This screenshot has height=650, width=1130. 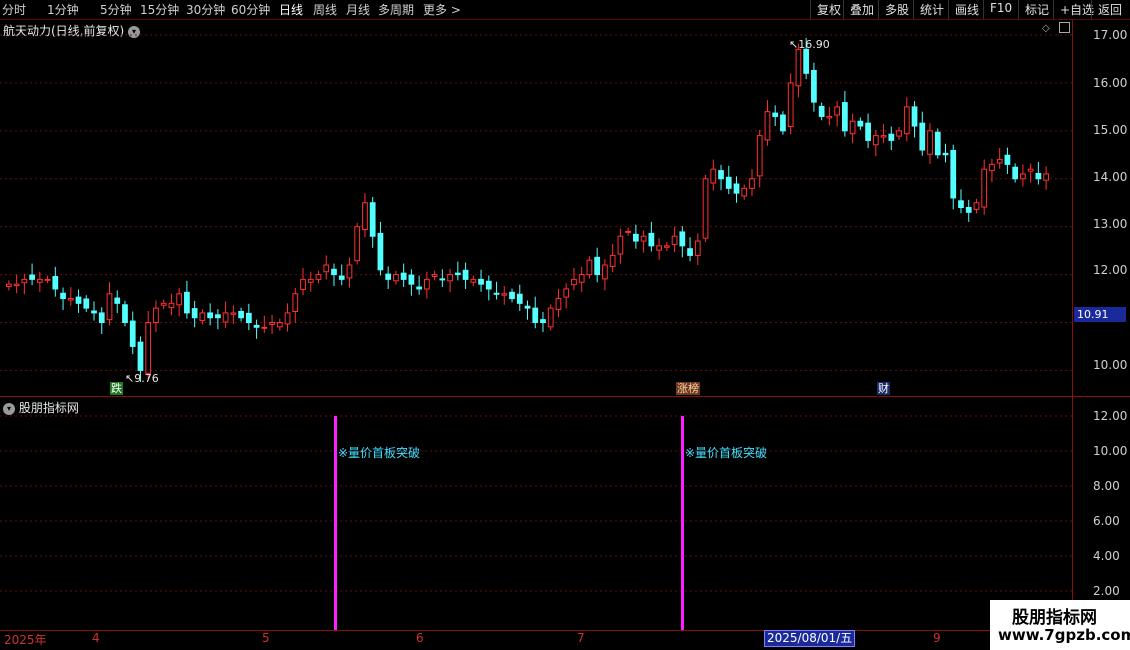 I want to click on right-axis-border, so click(x=1072, y=325).